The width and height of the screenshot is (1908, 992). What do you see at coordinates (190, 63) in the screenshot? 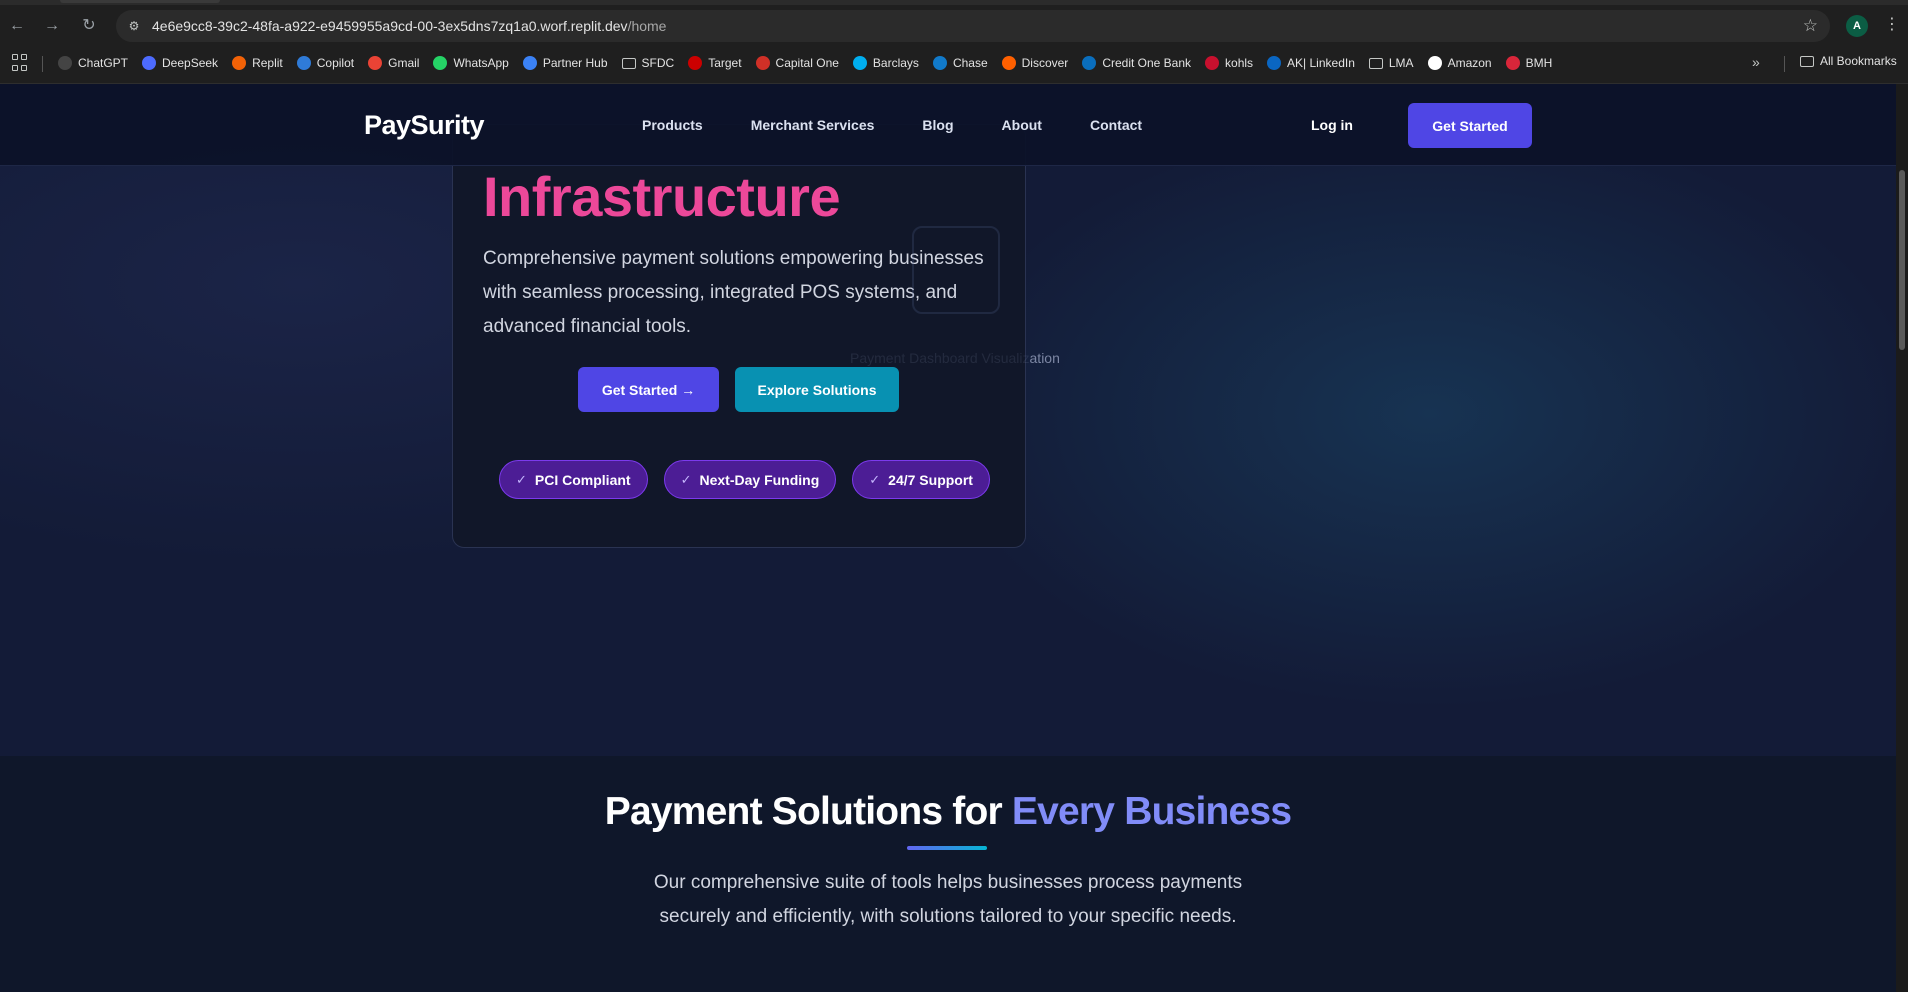
I see `bookmark-label: DeepSeek` at bounding box center [190, 63].